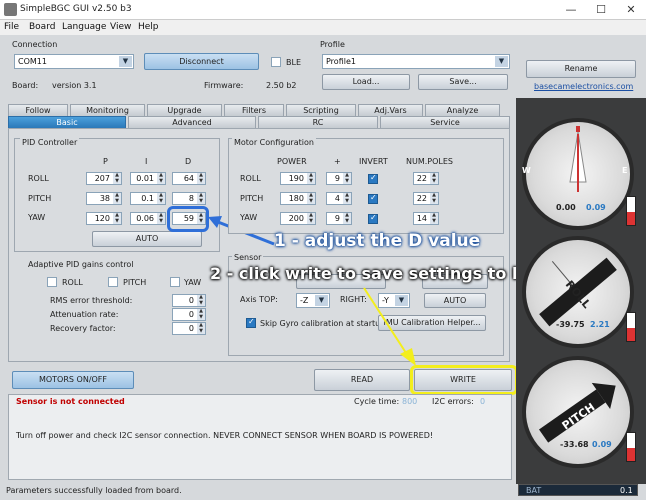 This screenshot has height=500, width=646. What do you see at coordinates (323, 10) in the screenshot?
I see `title-bar: SimpleBGC GUI v2.50 b3 — ☐ ✕` at bounding box center [323, 10].